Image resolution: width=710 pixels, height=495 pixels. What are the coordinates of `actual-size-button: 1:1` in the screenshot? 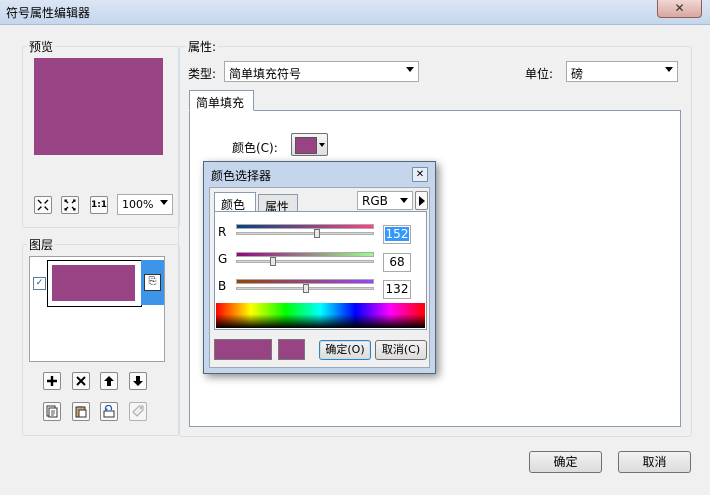 It's located at (99, 205).